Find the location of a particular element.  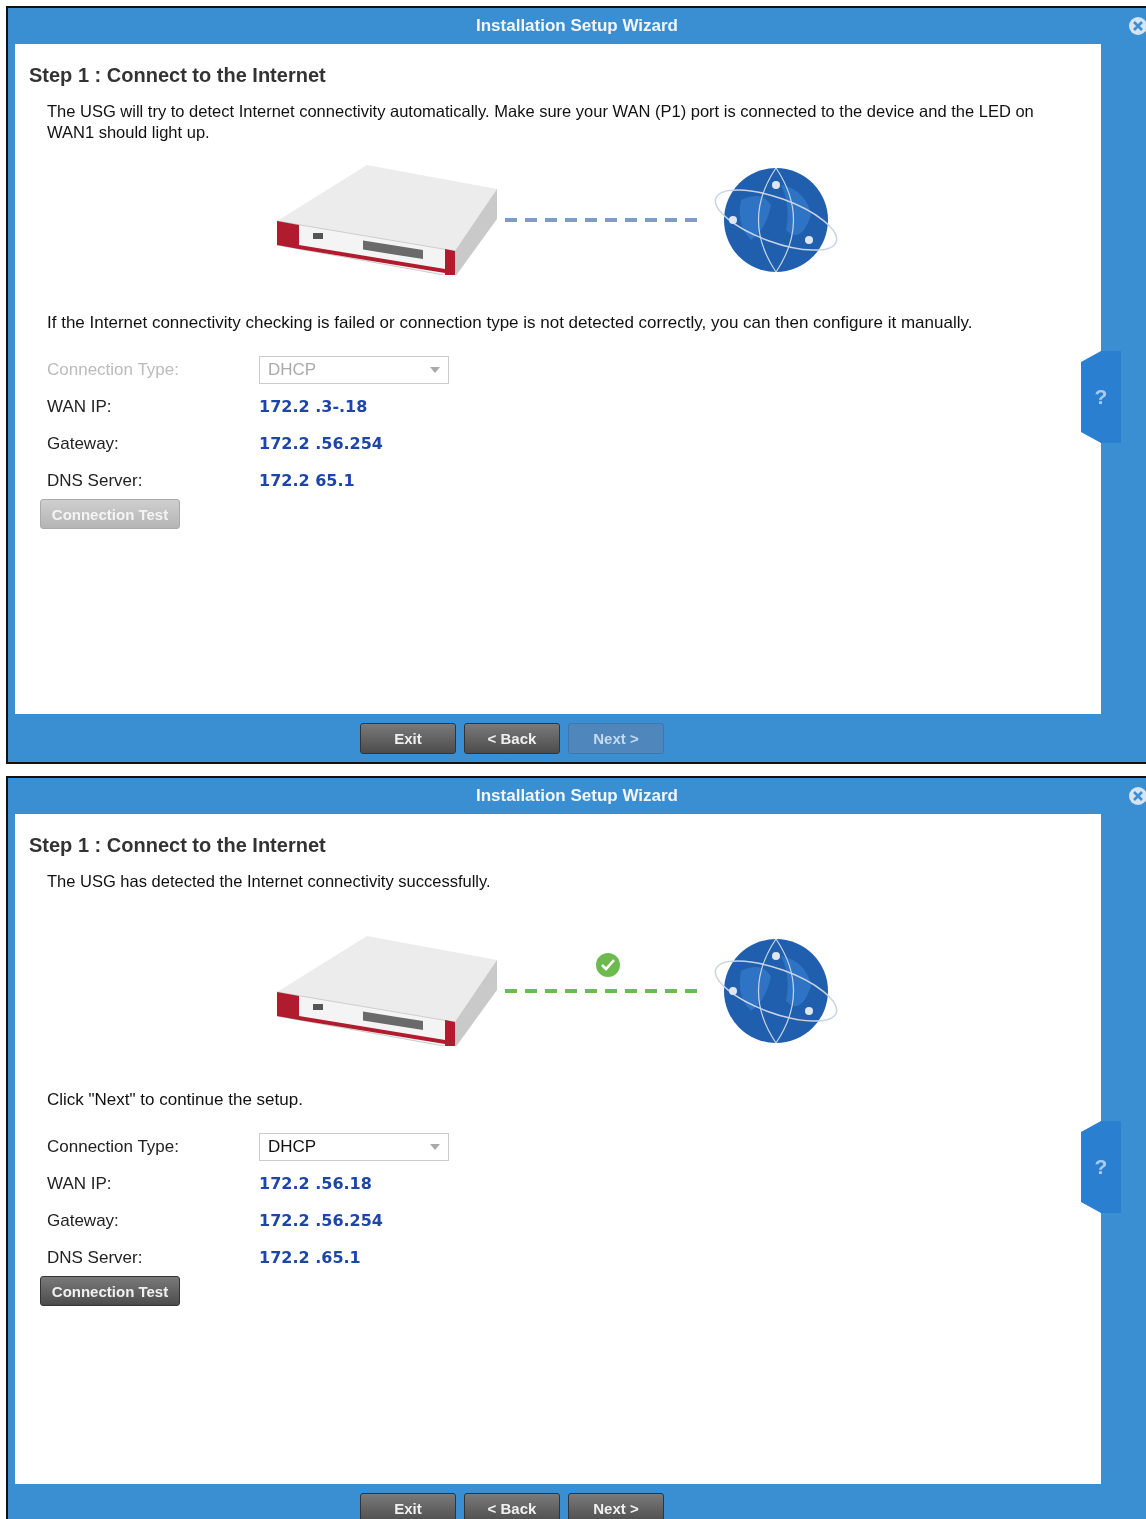

info-text: If the Internet connectivity checking is failed or connection type is not detected correctly, you can then configure it manually. is located at coordinates (510, 323).